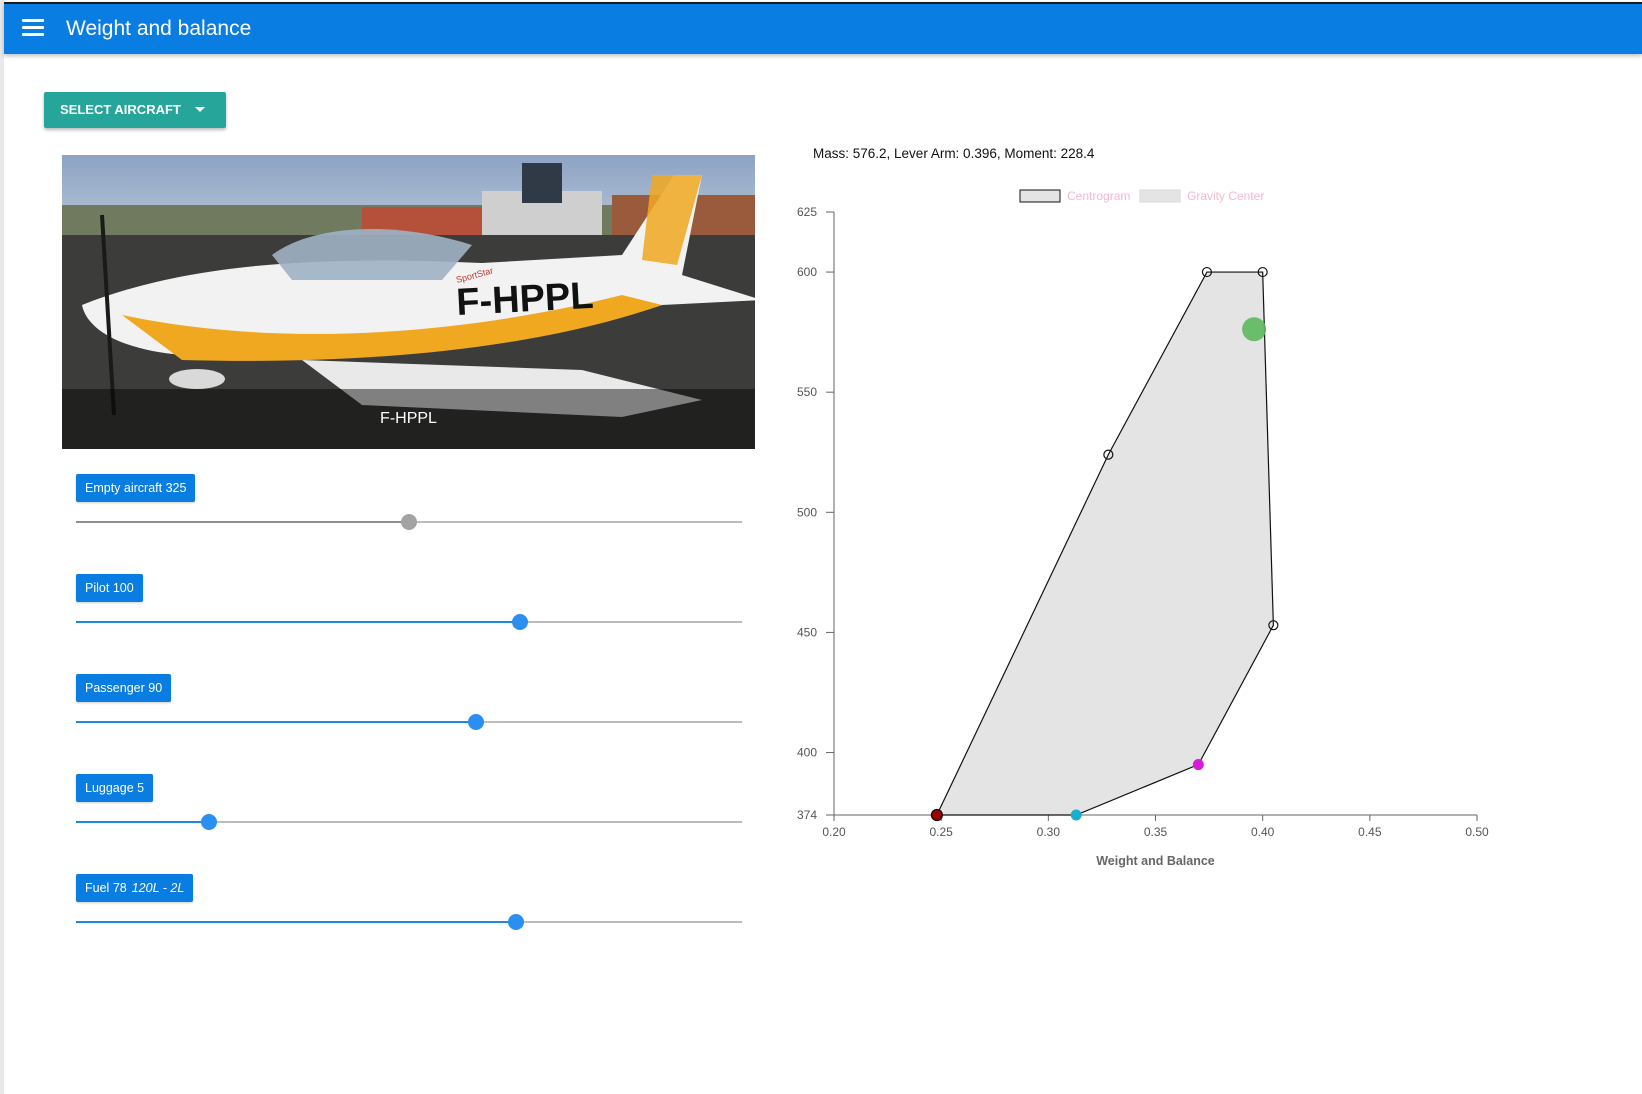  What do you see at coordinates (520, 622) in the screenshot?
I see `slider-thumb-pilot` at bounding box center [520, 622].